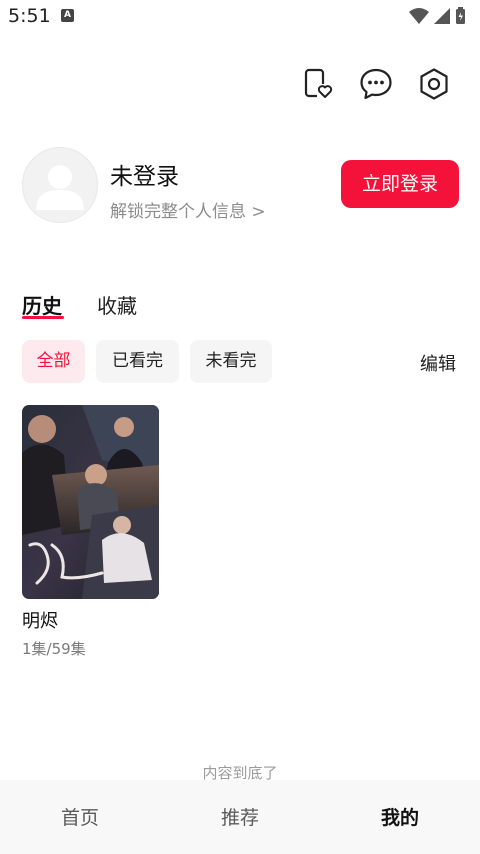 This screenshot has height=854, width=480. What do you see at coordinates (29, 16) in the screenshot?
I see `status-time: 5:51` at bounding box center [29, 16].